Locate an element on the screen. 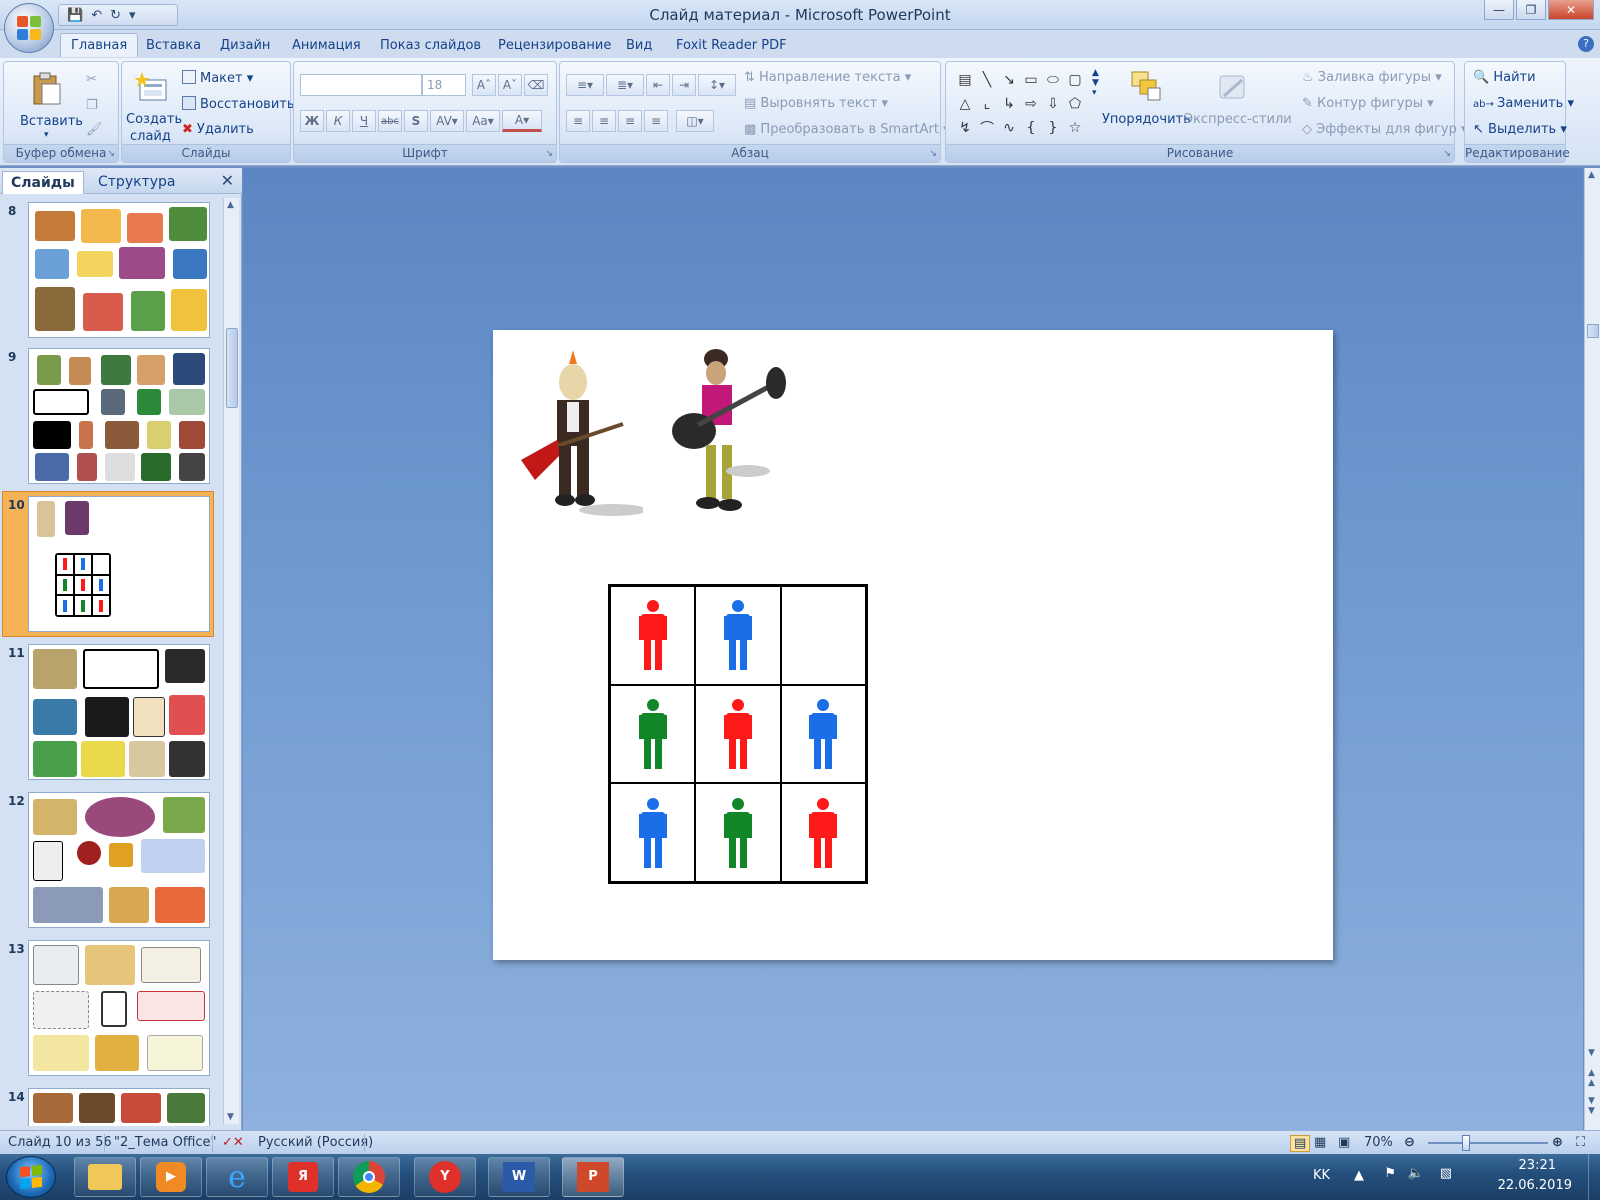  line-spacing-icon: ↕▾ is located at coordinates (717, 85).